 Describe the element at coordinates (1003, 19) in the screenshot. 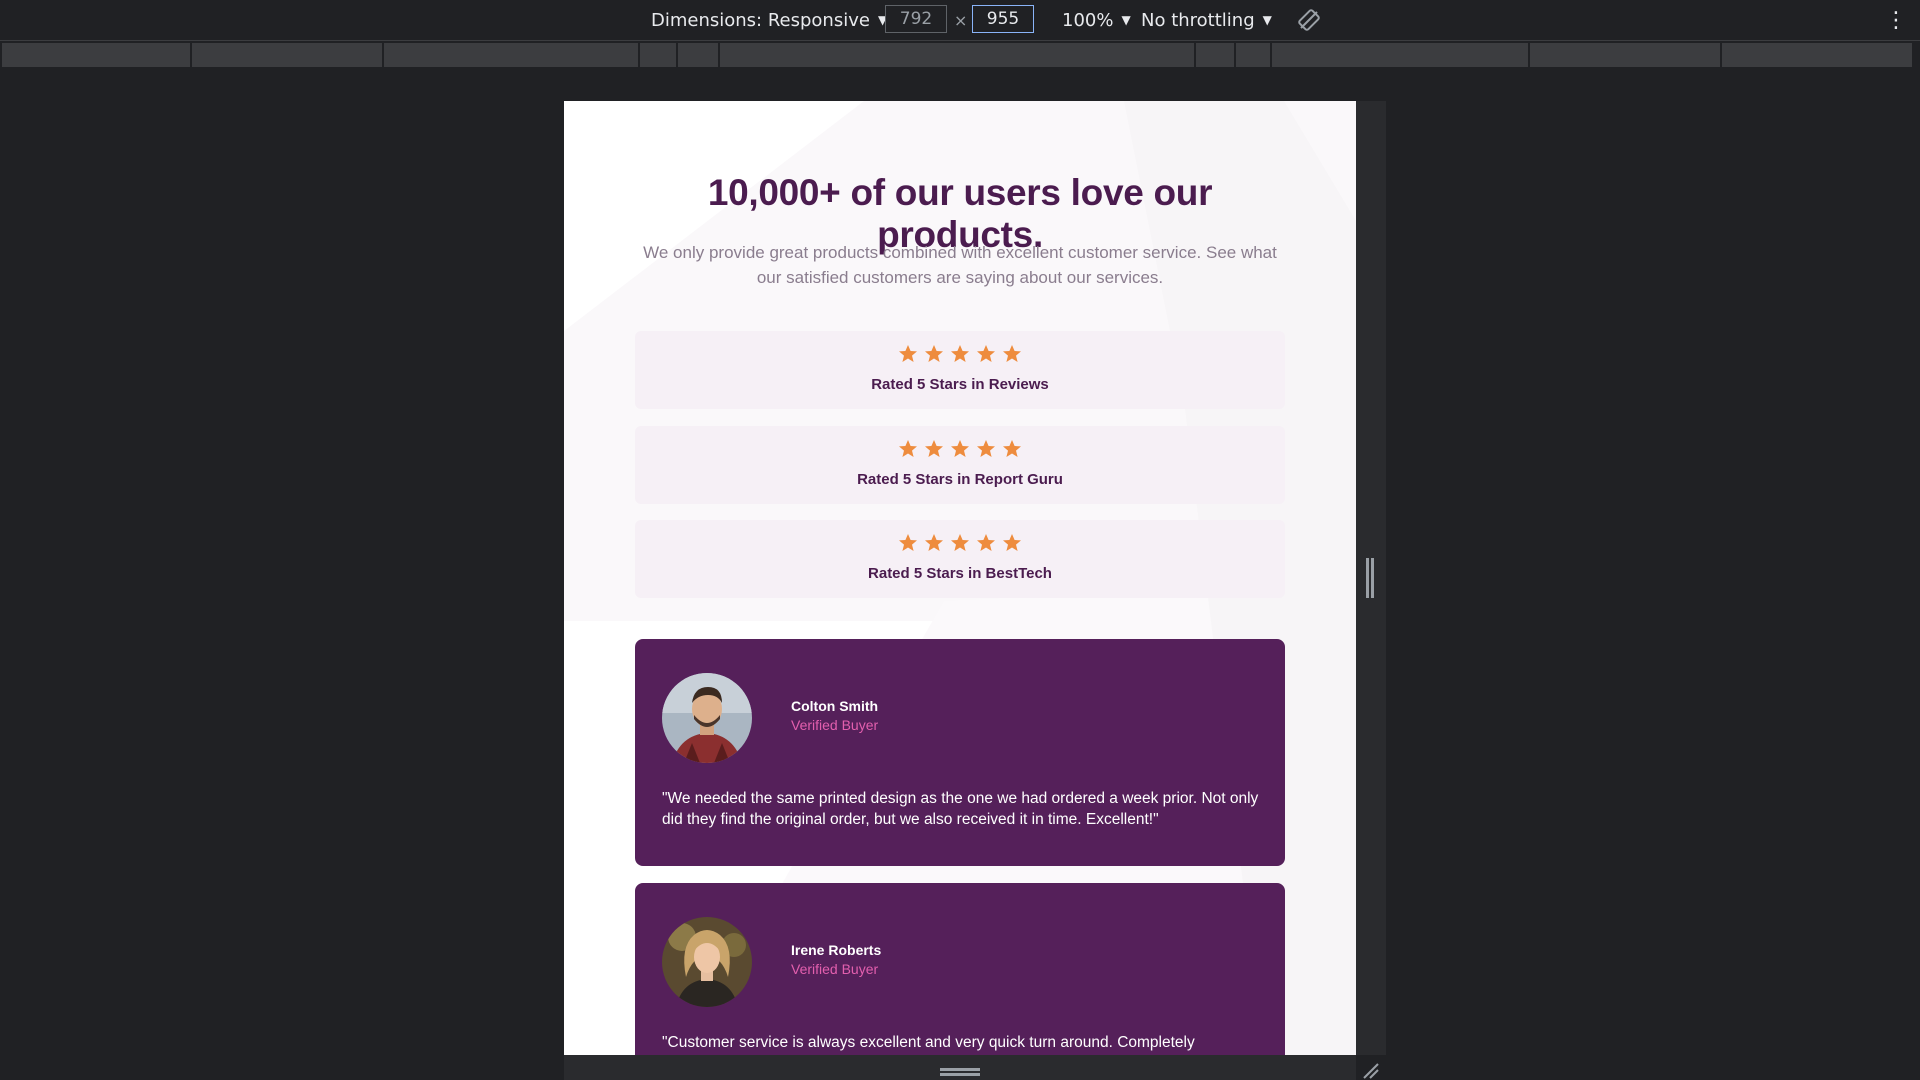

I see `height-input` at that location.